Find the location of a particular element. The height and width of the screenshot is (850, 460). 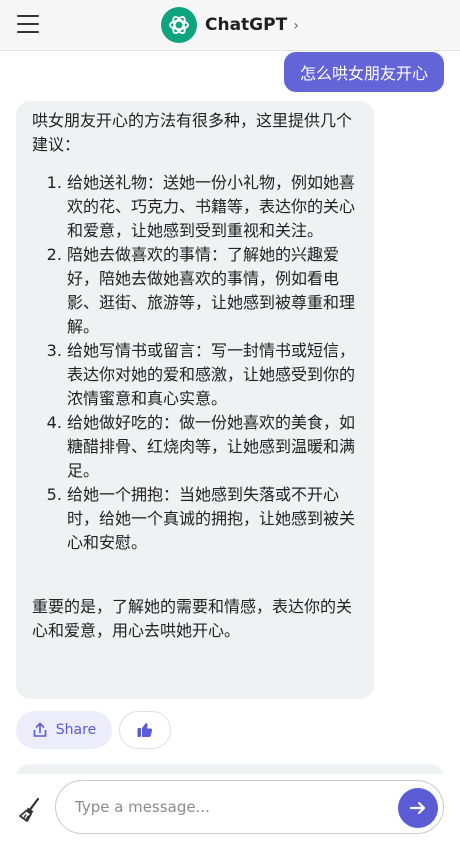

app-title: ChatGPT is located at coordinates (246, 25).